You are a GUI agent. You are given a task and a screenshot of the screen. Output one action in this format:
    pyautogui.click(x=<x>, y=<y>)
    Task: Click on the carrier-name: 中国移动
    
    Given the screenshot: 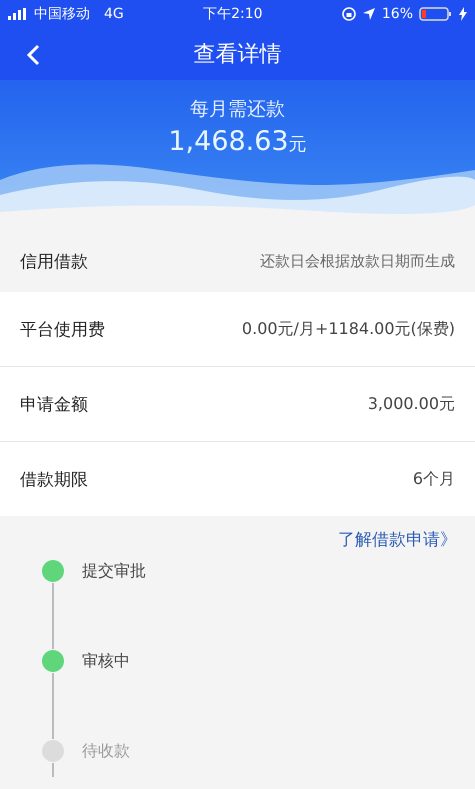 What is the action you would take?
    pyautogui.click(x=62, y=14)
    